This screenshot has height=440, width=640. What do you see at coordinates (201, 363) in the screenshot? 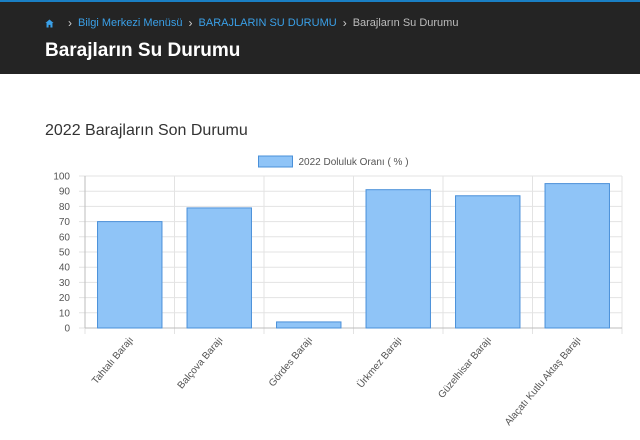
I see `x-tick-label: Balçova Barajı` at bounding box center [201, 363].